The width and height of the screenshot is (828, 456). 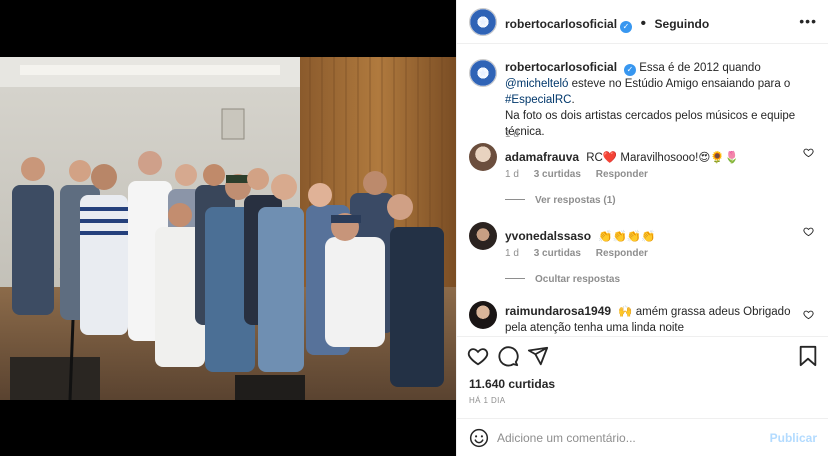 I want to click on follow-state-button: Seguindo, so click(x=682, y=24).